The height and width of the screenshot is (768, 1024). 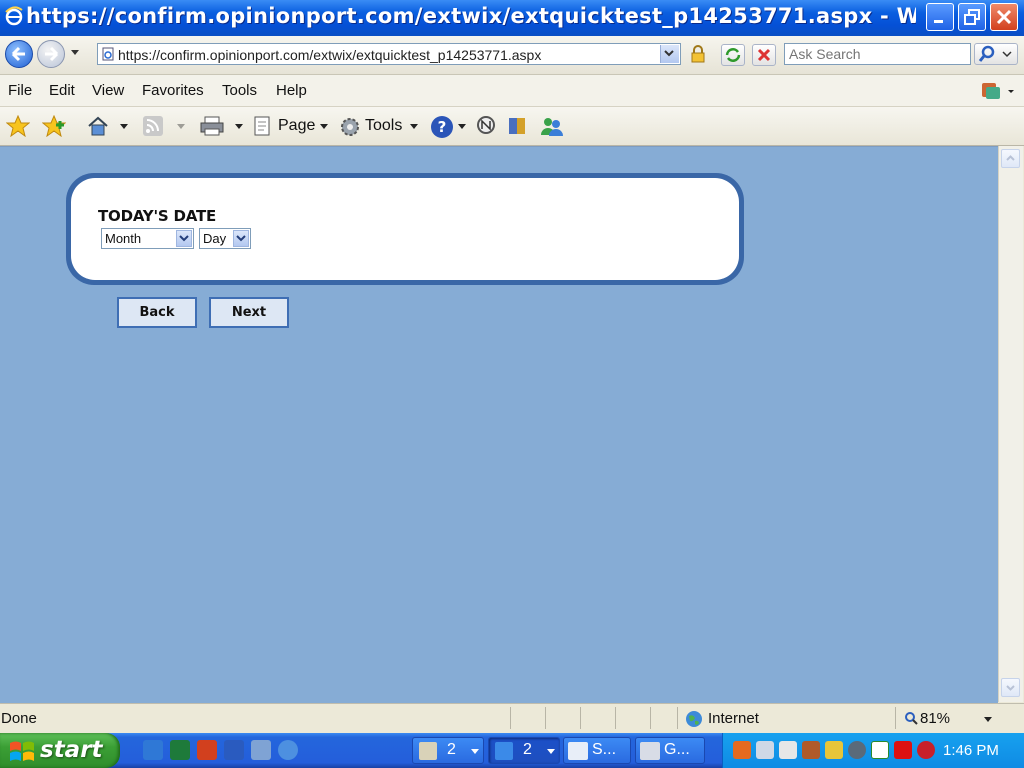 I want to click on tools-menu: Tools, so click(x=383, y=126).